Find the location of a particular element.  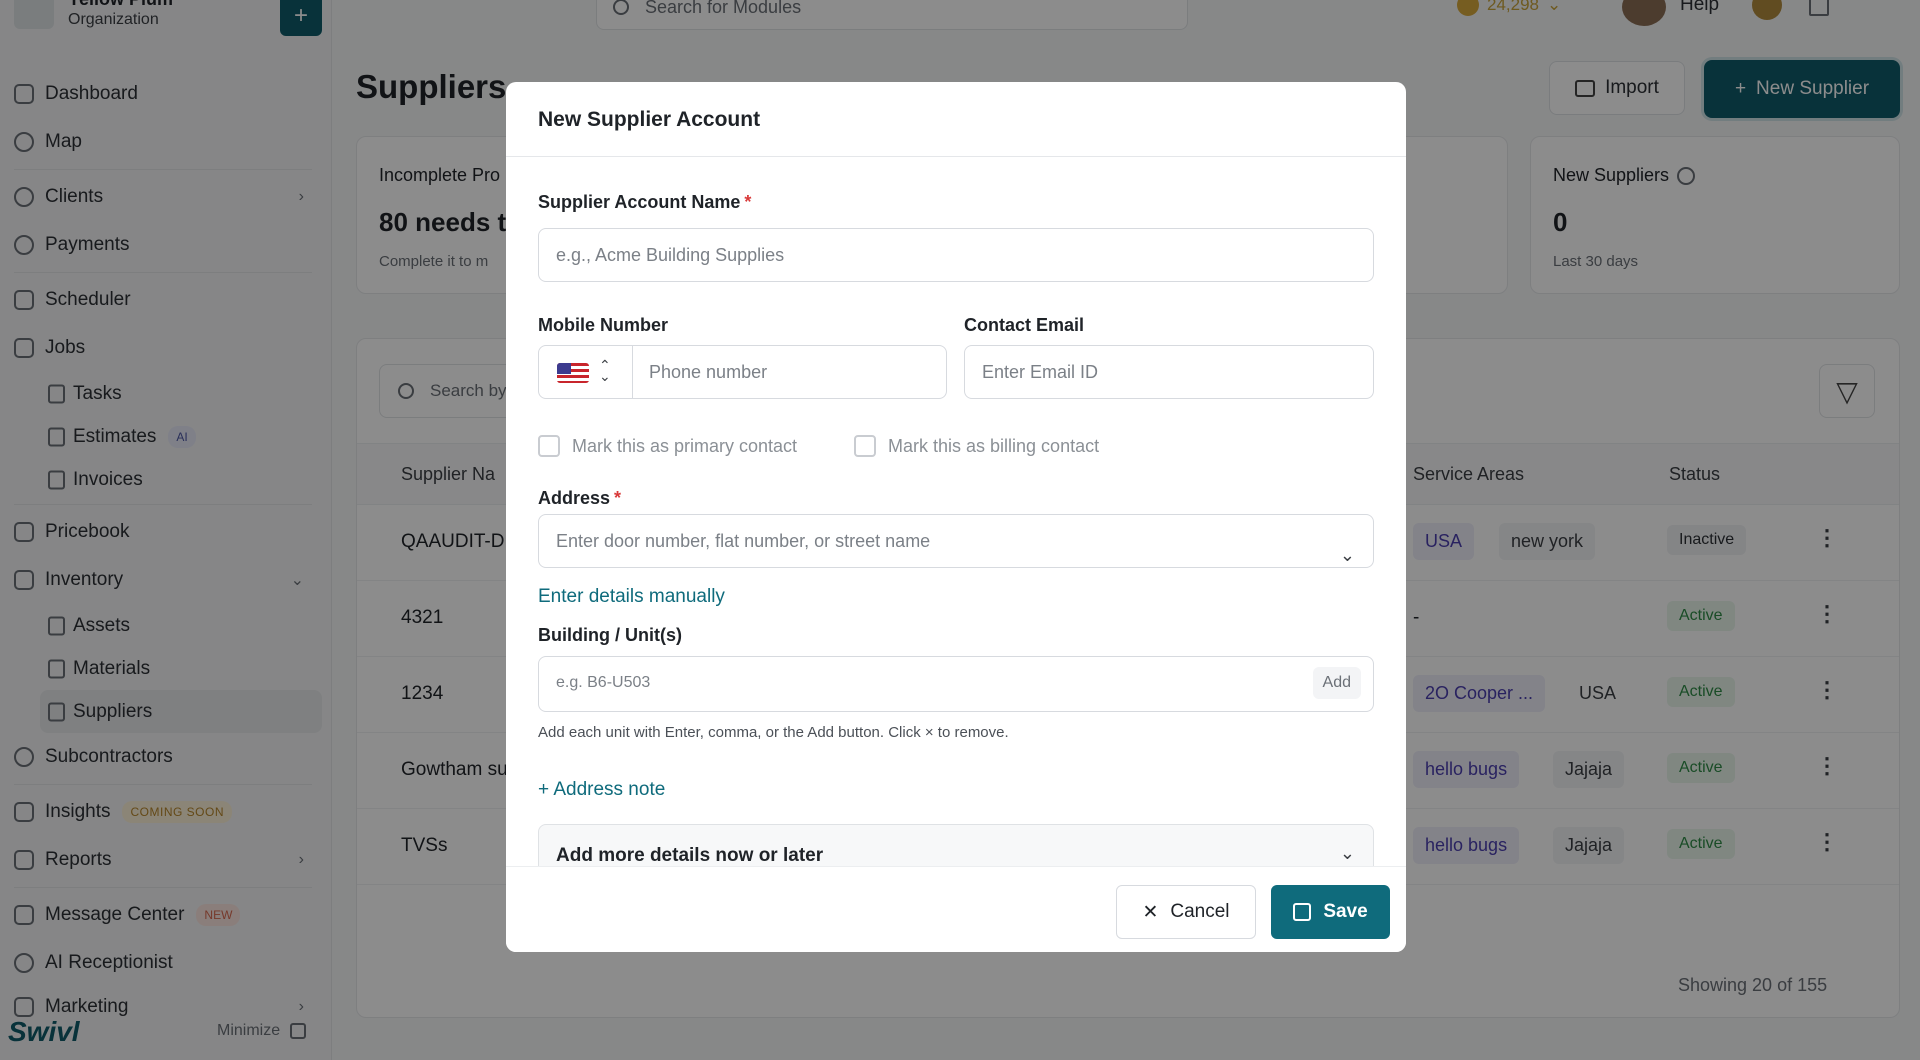

primary-contact-checkbox: Mark this as primary contact is located at coordinates (667, 446).